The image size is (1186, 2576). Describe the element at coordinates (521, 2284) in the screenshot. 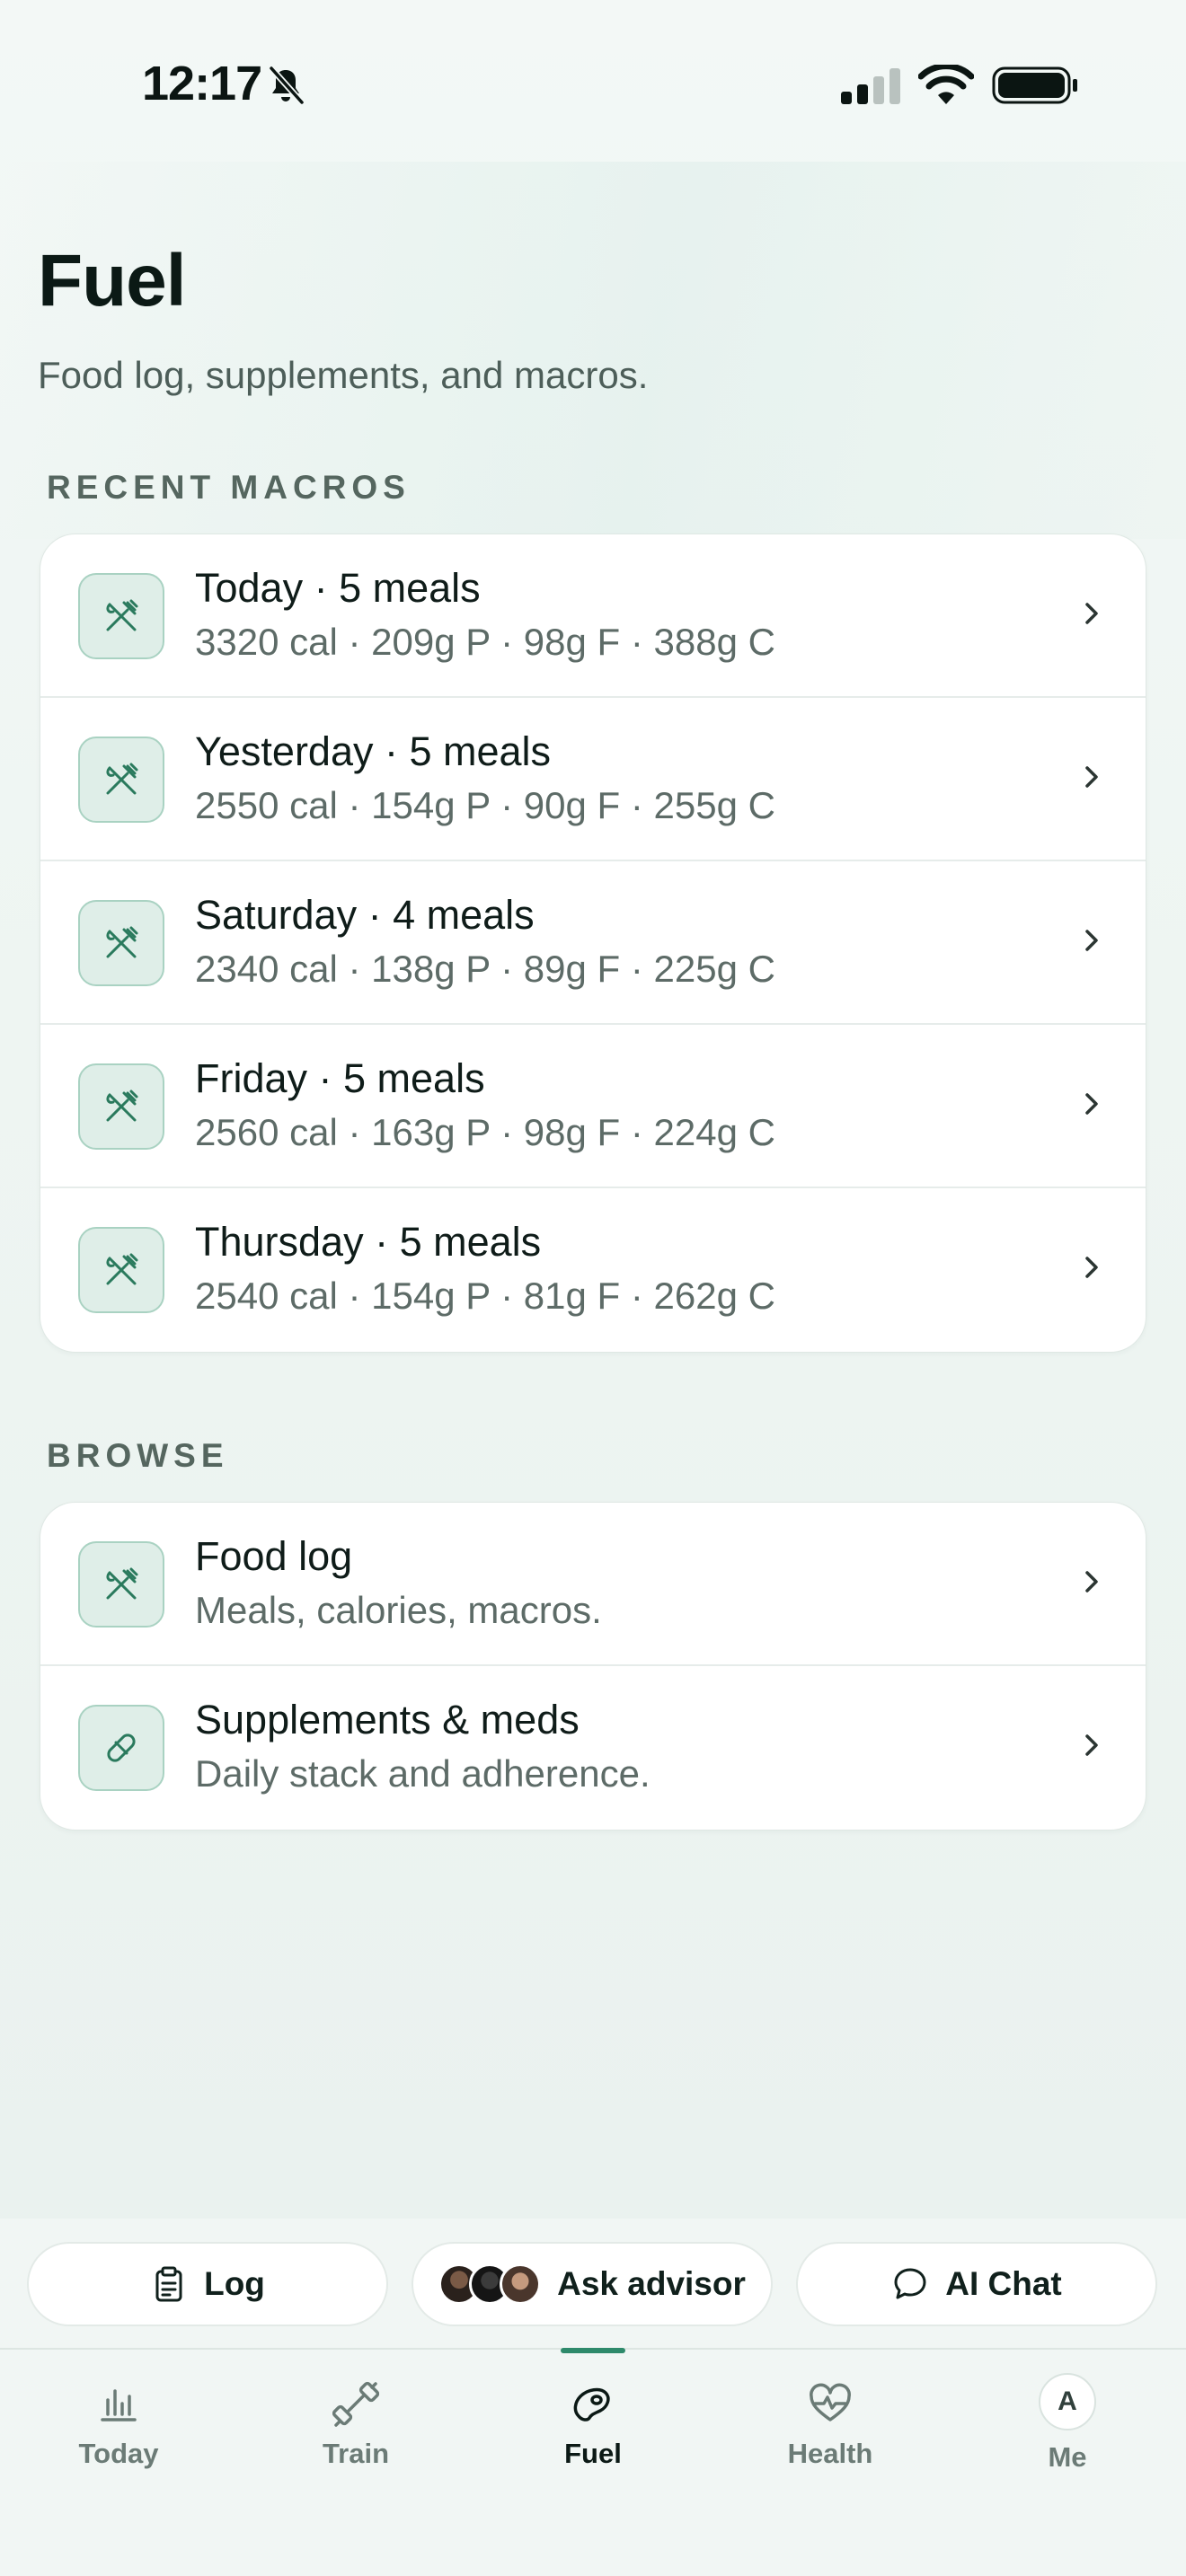

I see `avatar` at that location.